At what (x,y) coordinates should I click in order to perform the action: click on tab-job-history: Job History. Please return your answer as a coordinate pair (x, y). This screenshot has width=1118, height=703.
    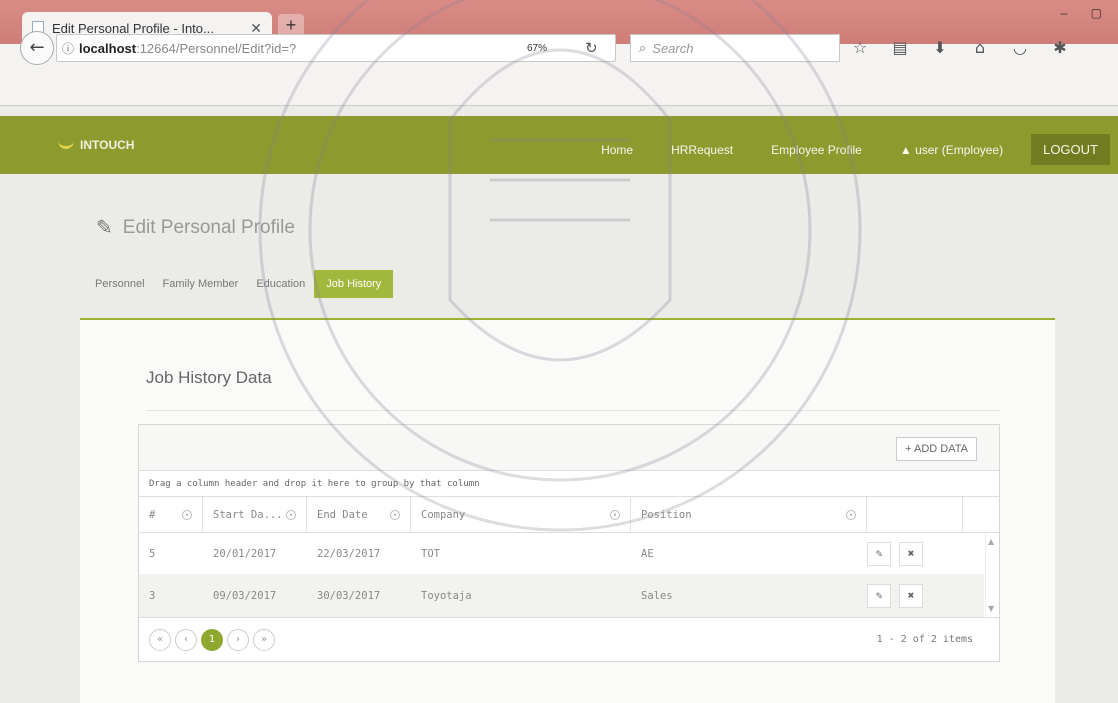
    Looking at the image, I should click on (354, 284).